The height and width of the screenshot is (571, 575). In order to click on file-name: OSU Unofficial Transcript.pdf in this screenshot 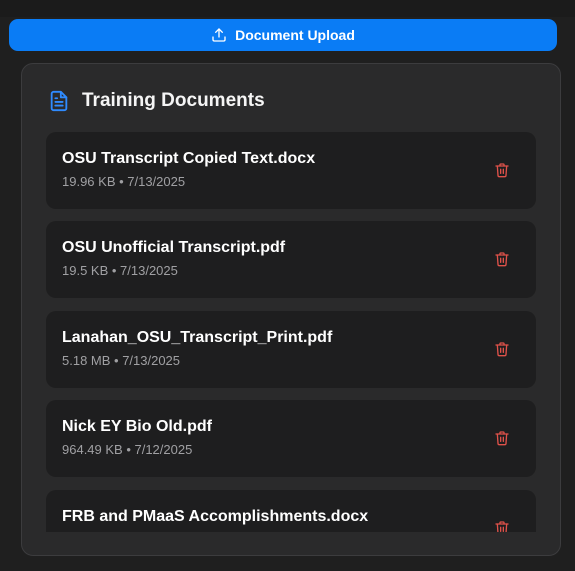, I will do `click(174, 247)`.